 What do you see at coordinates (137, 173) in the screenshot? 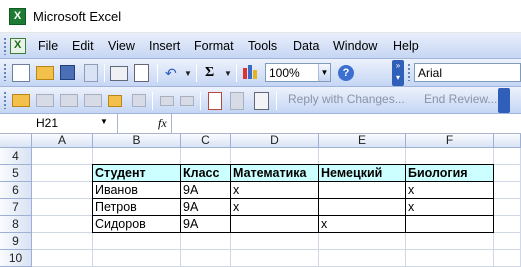
I see `table-header-student: Студент` at bounding box center [137, 173].